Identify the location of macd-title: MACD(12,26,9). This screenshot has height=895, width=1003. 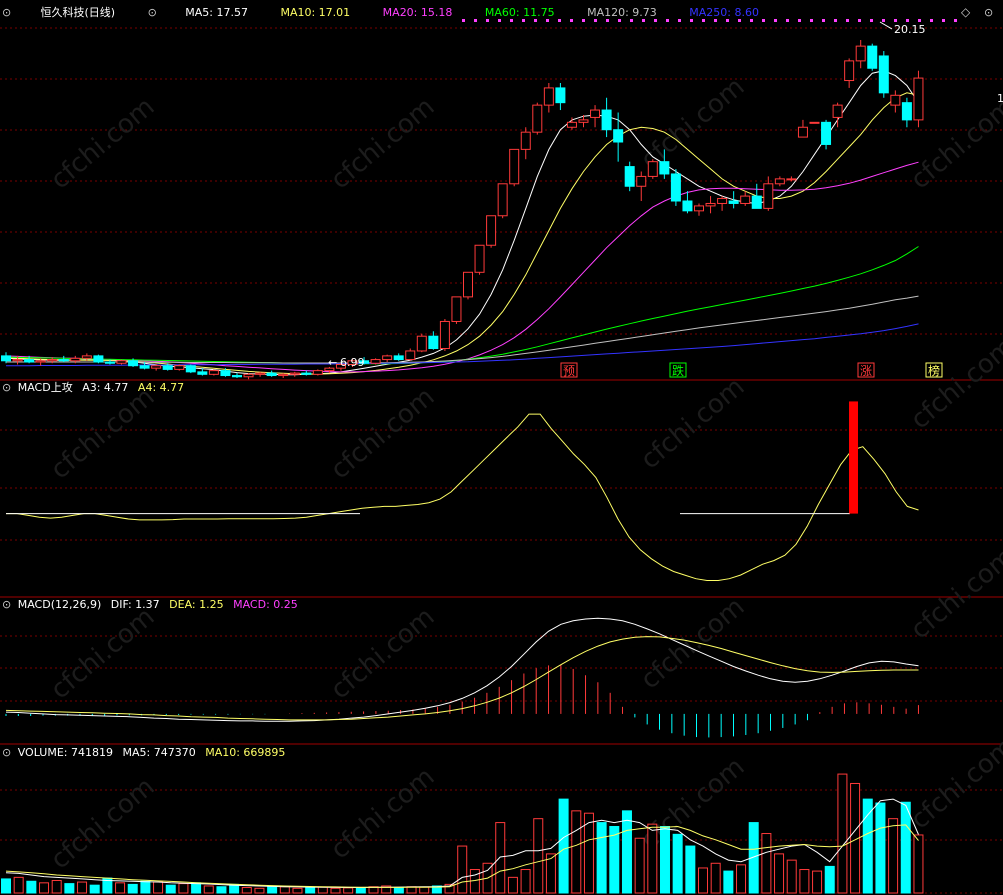
(60, 604).